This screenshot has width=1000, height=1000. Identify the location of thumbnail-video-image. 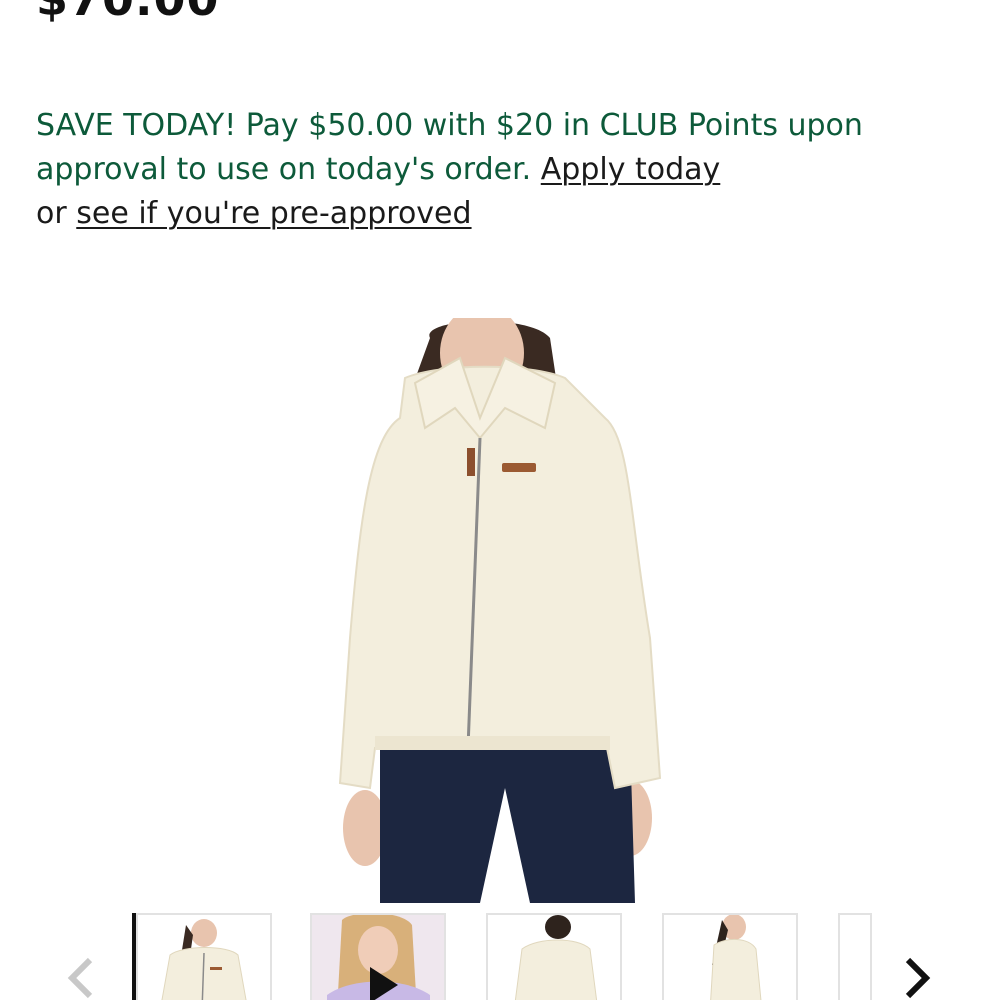
(378, 957).